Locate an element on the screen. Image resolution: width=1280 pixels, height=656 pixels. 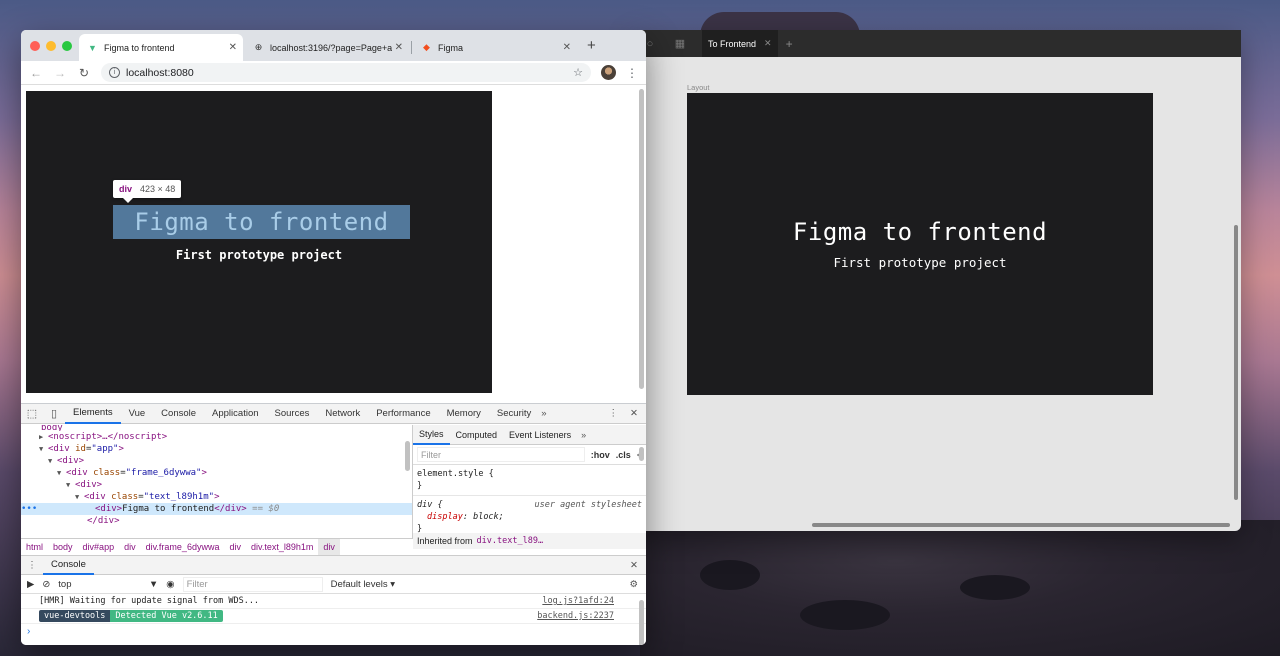
dom-line: ▶ <noscript>…</noscript> is located at coordinates (216, 437).